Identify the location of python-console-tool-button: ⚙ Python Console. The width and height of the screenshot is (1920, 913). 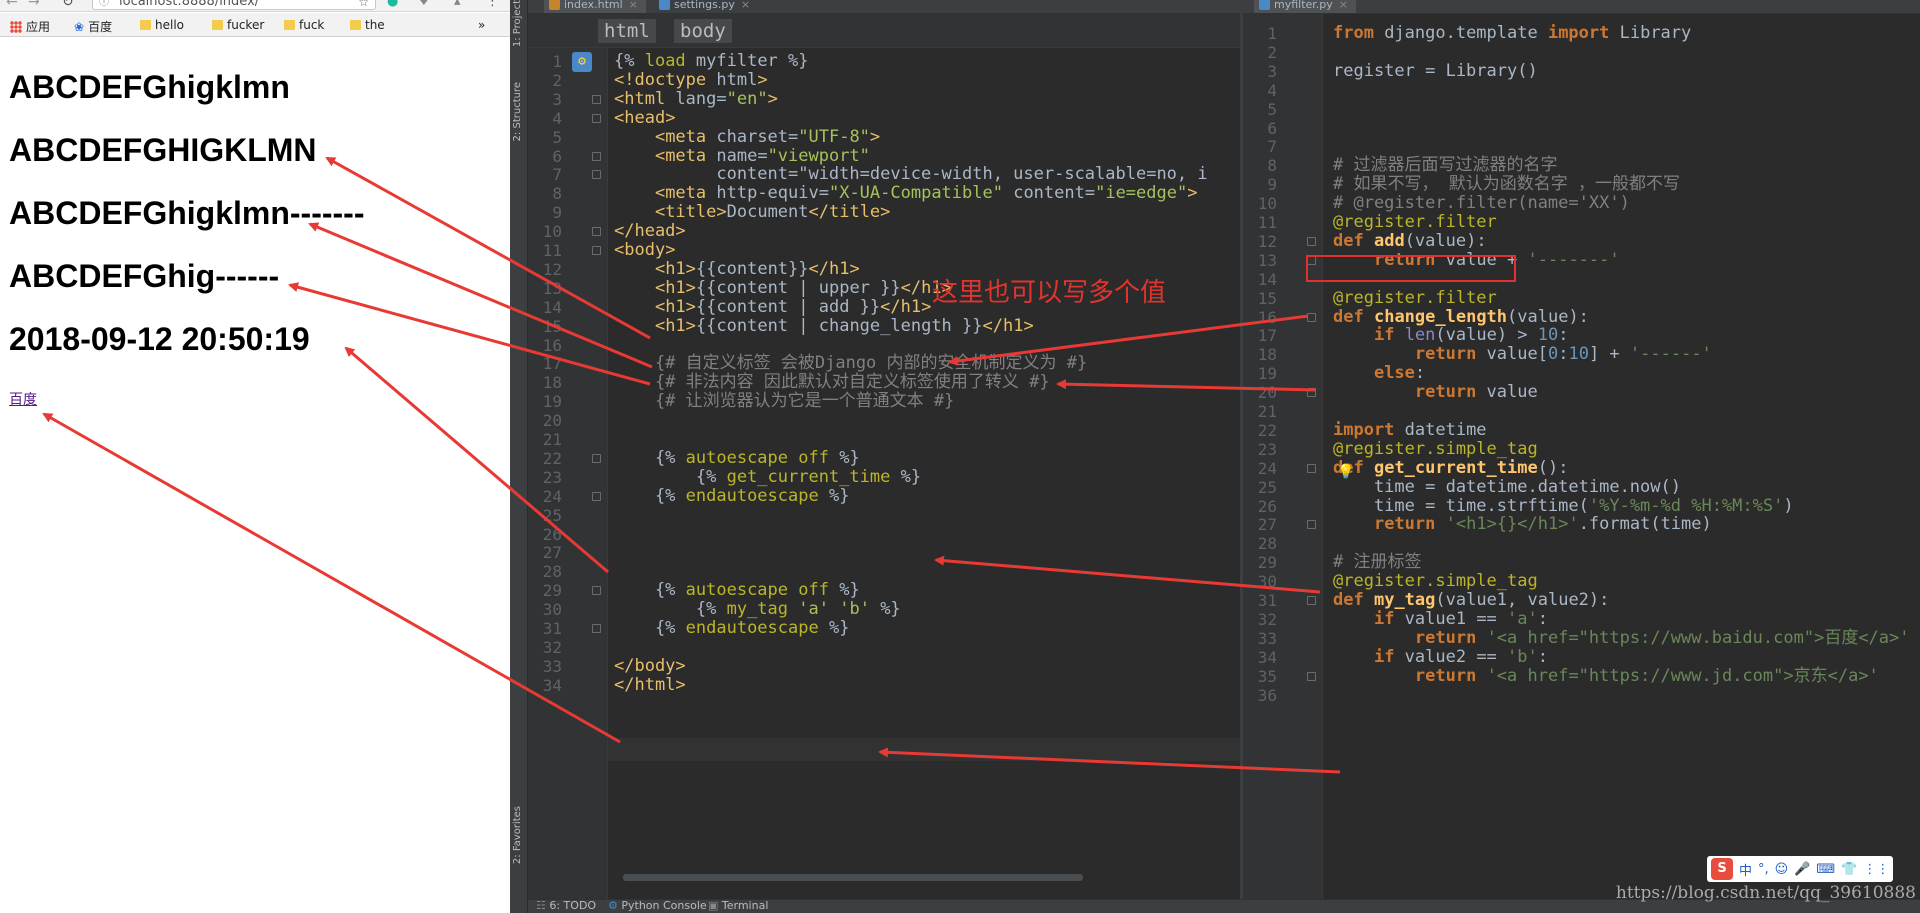
(657, 905).